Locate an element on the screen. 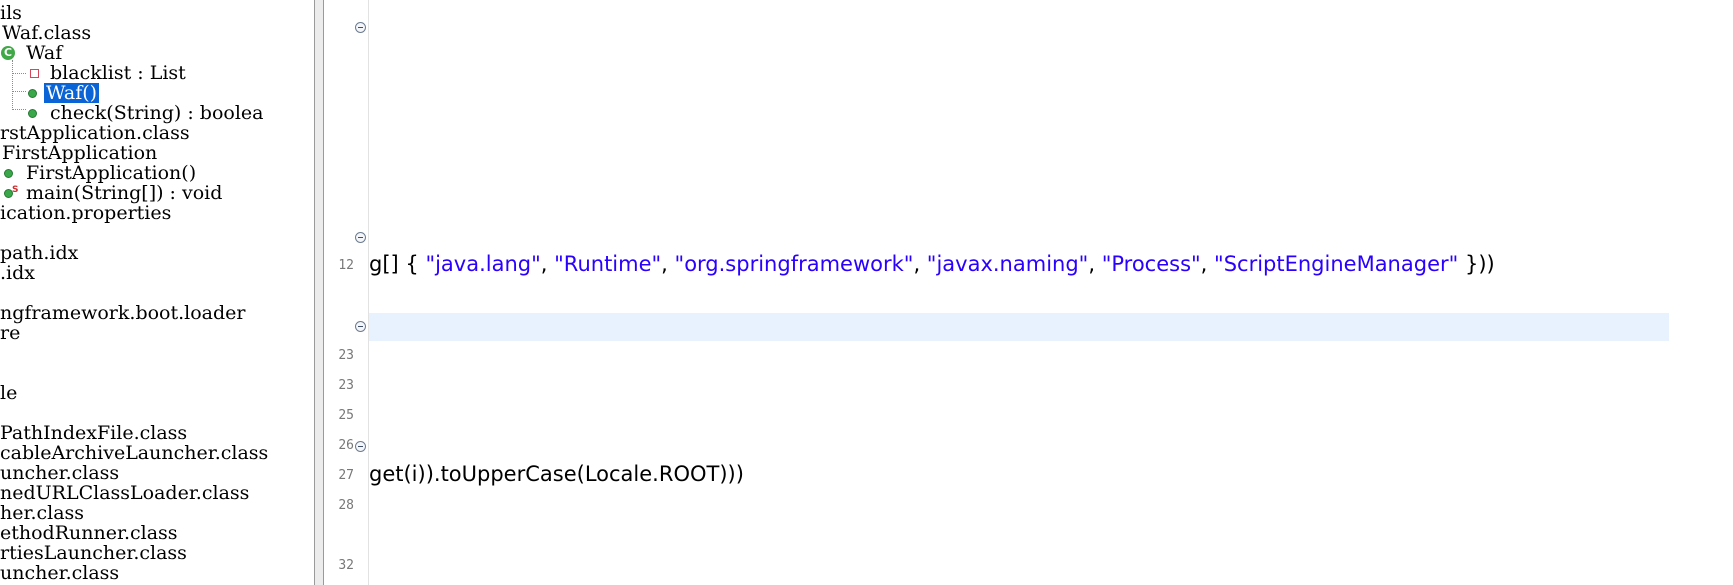 This screenshot has width=1733, height=585. tree-item-firstapplication-constructor: FirstApplication() is located at coordinates (100, 173).